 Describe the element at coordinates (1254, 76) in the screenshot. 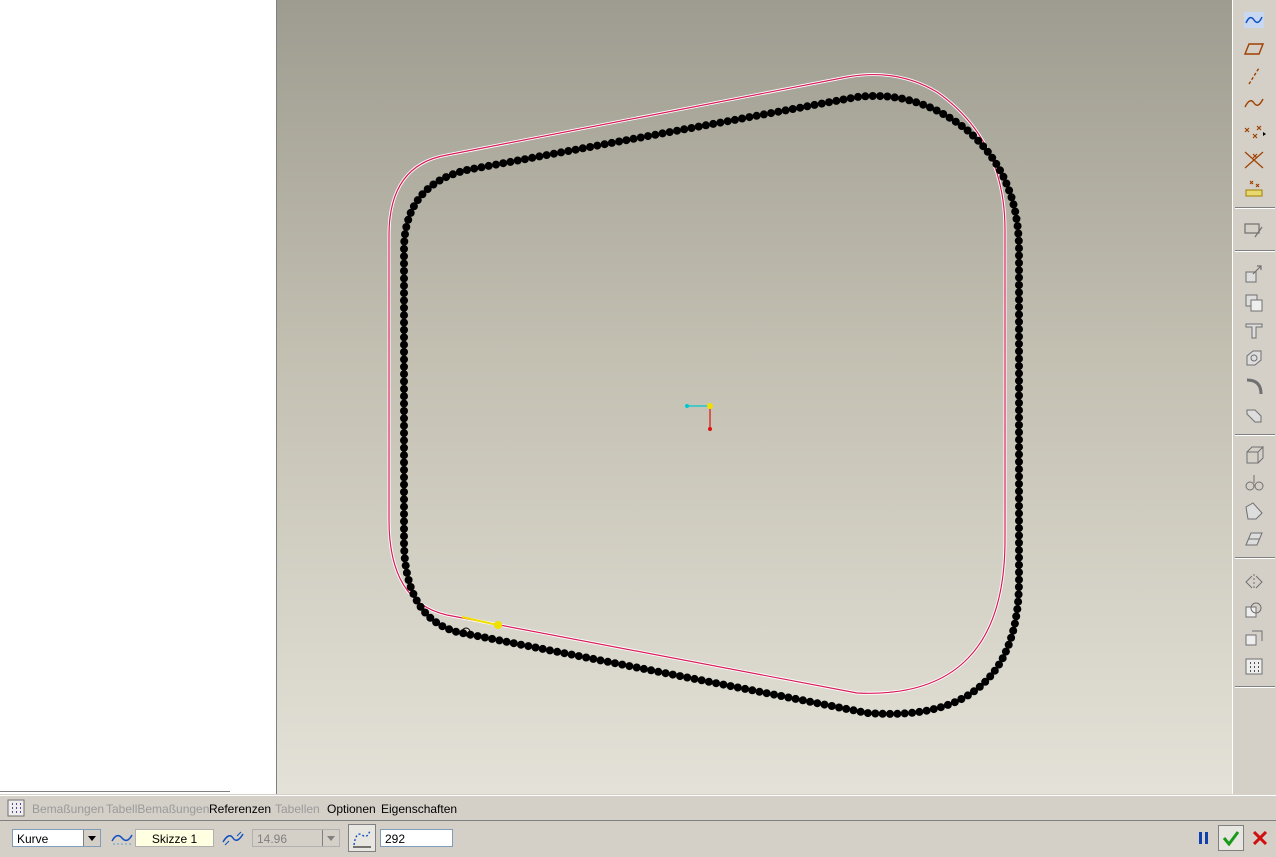

I see `datum-axis-icon` at that location.